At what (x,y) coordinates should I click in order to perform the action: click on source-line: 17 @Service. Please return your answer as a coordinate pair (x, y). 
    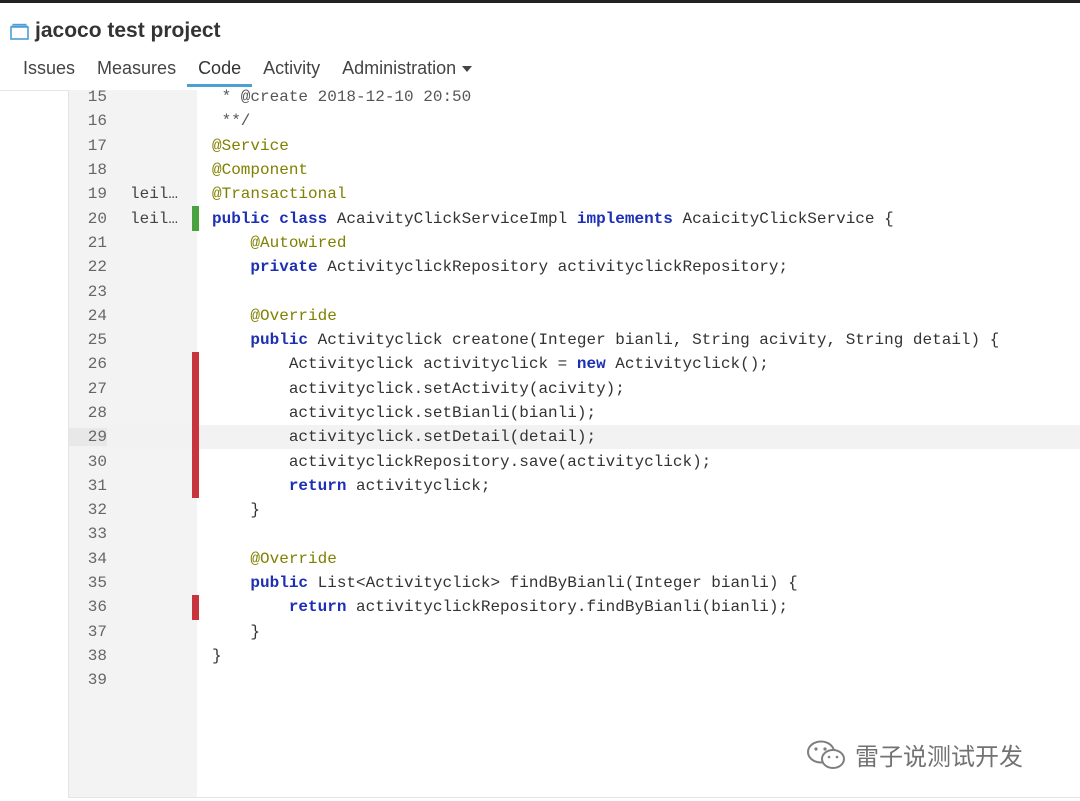
    Looking at the image, I should click on (574, 146).